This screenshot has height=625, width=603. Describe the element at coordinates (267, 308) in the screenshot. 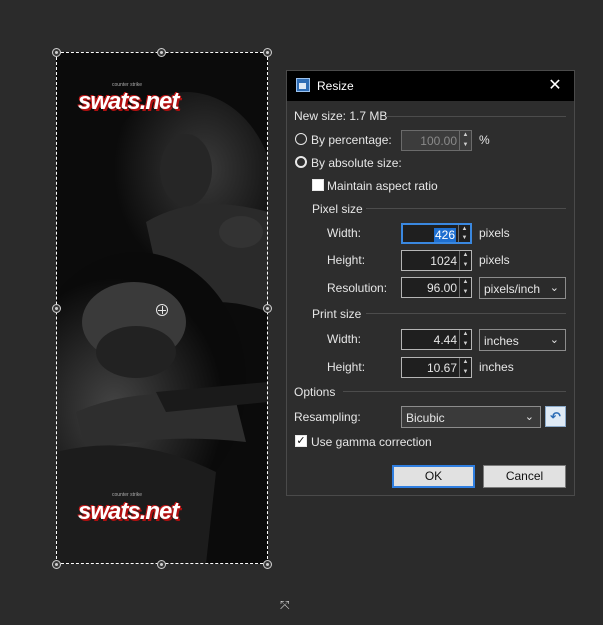

I see `resize-handle-right` at that location.